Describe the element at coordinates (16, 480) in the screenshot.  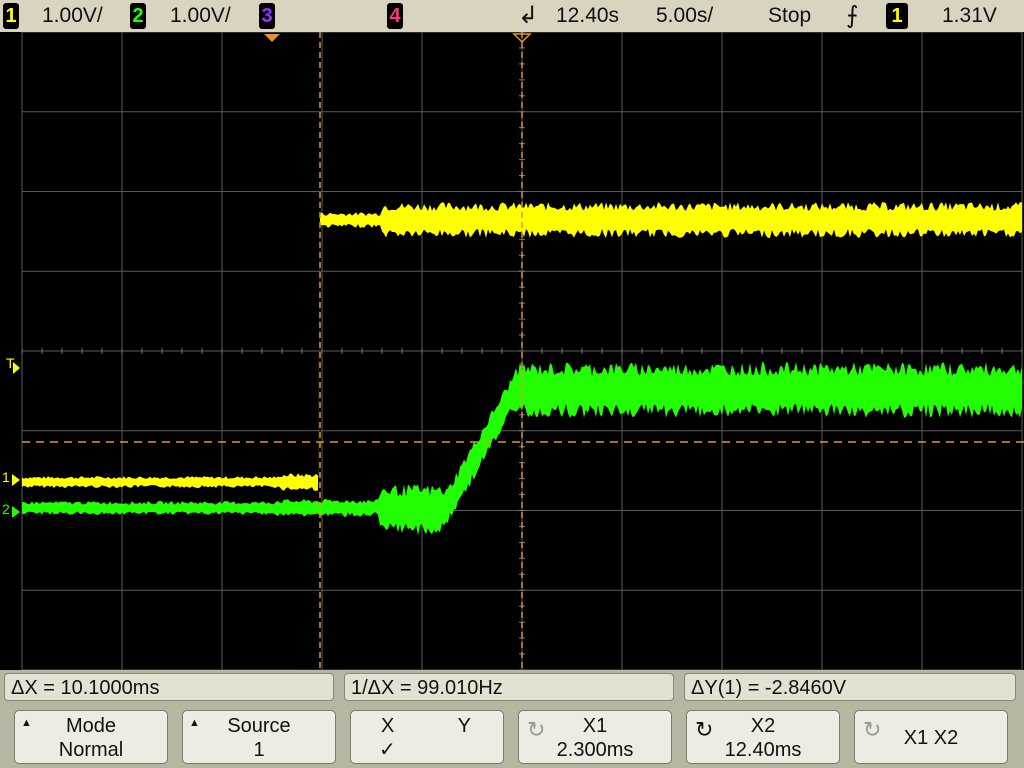
I see `ch1-ground-icon` at that location.